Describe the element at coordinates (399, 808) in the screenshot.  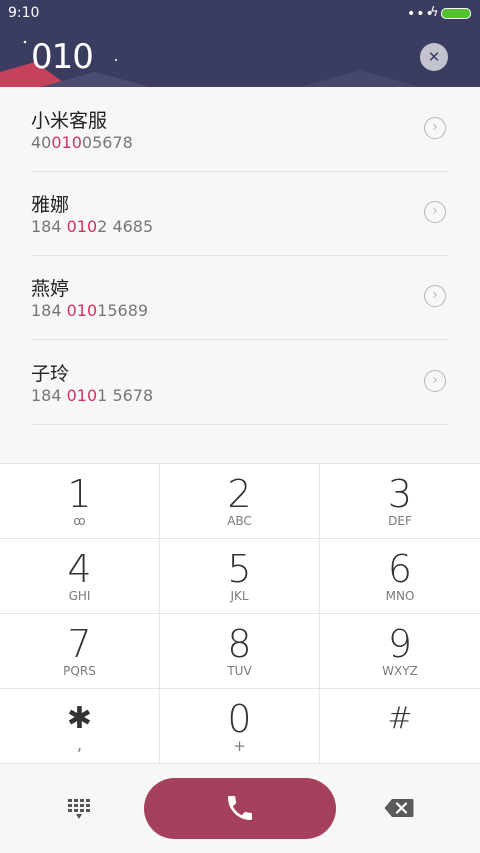
I see `backspace-icon` at that location.